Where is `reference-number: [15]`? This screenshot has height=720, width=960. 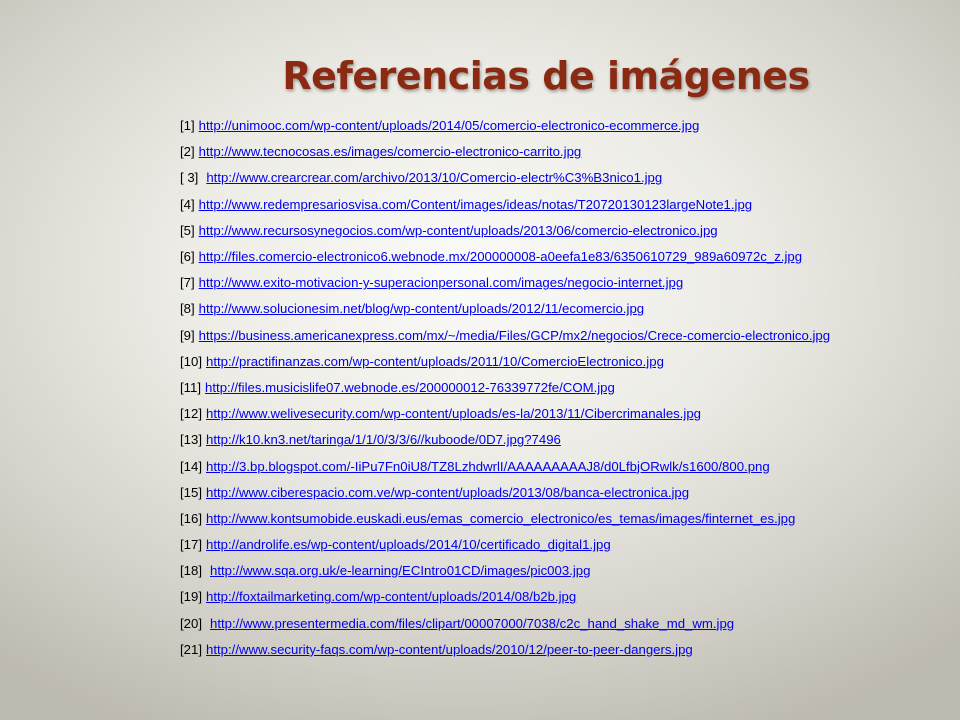 reference-number: [15] is located at coordinates (191, 492).